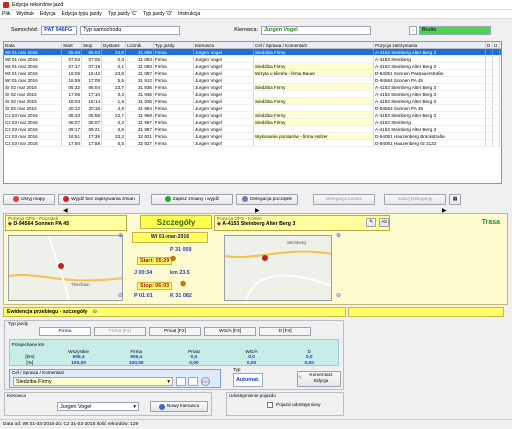 The image size is (512, 429). What do you see at coordinates (59, 30) in the screenshot?
I see `car-field: PAT 946FG` at bounding box center [59, 30].